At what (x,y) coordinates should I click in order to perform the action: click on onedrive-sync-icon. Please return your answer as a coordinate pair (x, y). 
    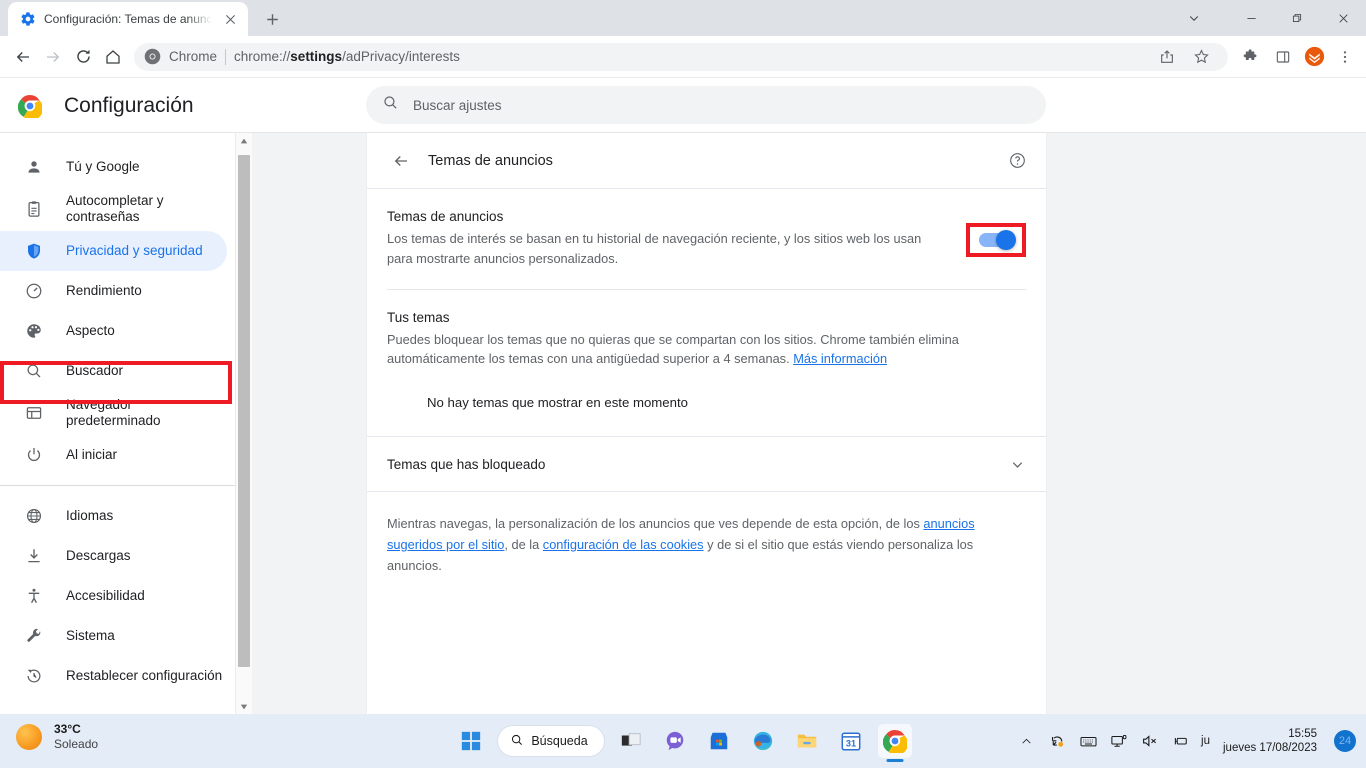
    Looking at the image, I should click on (1057, 741).